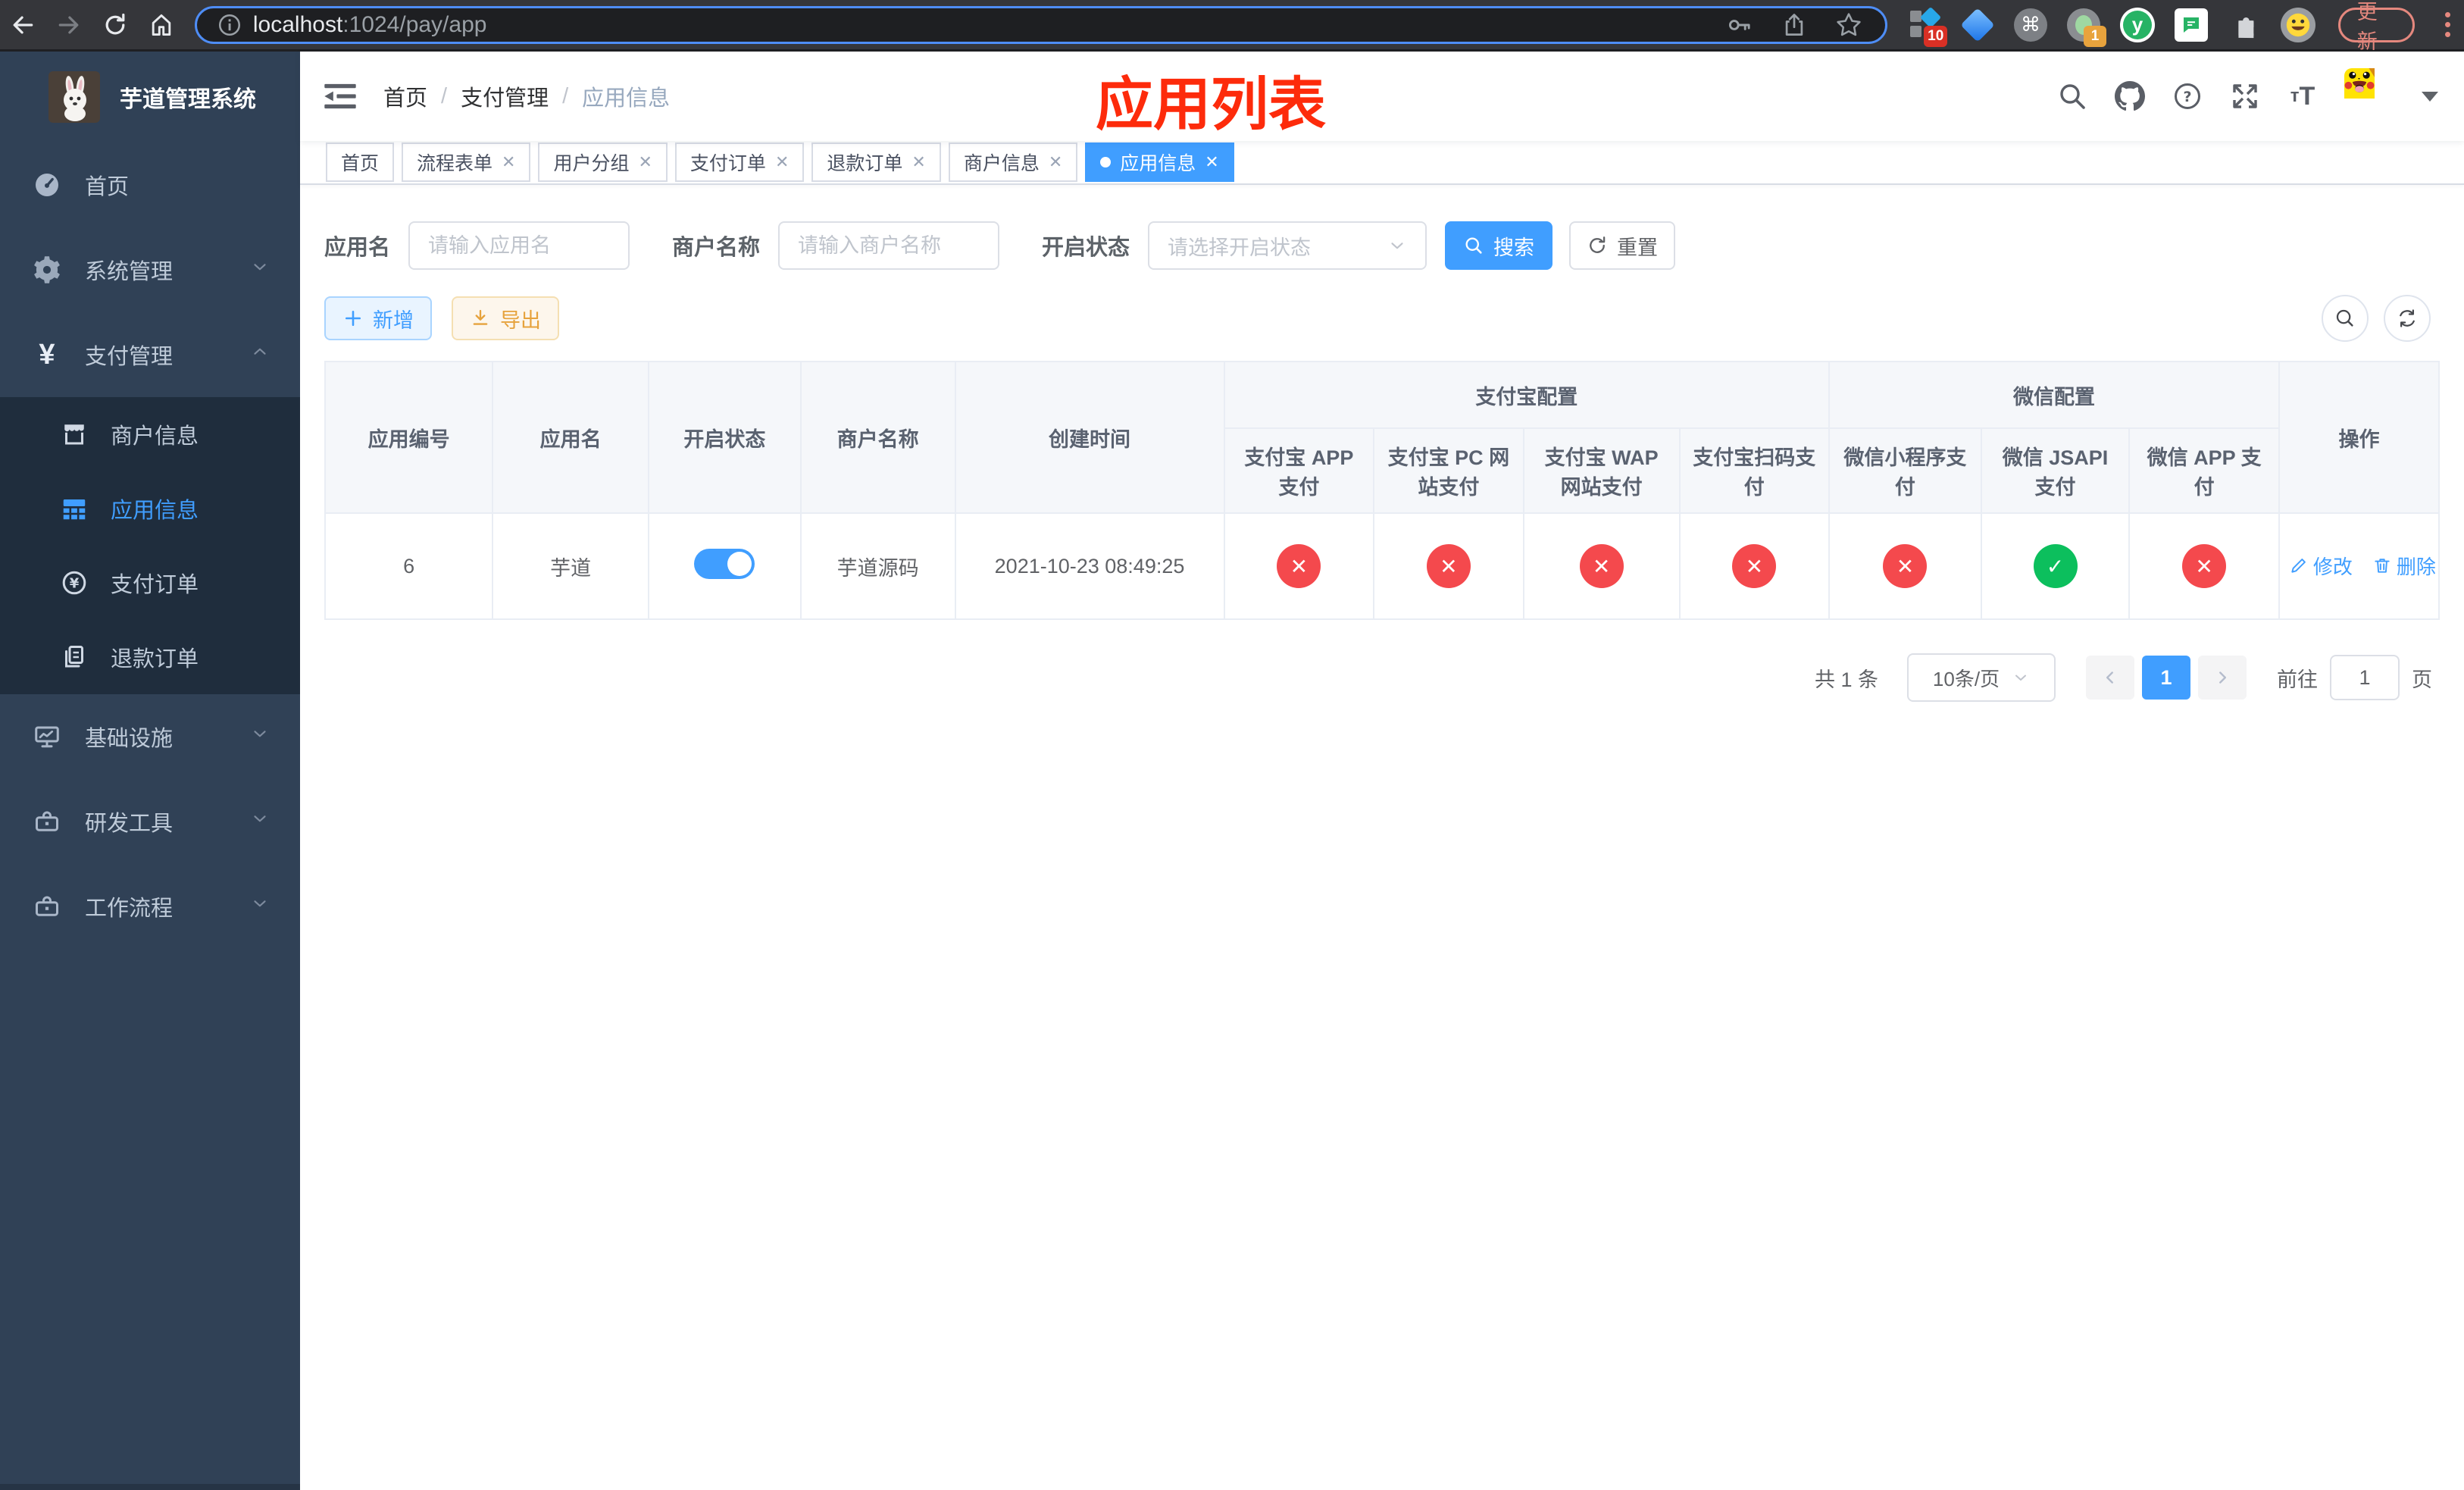  I want to click on emoji-face-icon, so click(2297, 25).